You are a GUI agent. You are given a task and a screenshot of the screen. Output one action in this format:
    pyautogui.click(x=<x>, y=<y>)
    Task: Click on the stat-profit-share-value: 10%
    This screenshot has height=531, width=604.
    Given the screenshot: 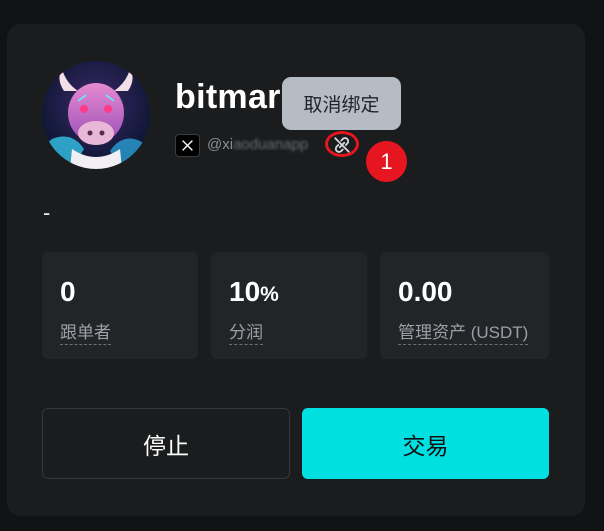 What is the action you would take?
    pyautogui.click(x=254, y=291)
    